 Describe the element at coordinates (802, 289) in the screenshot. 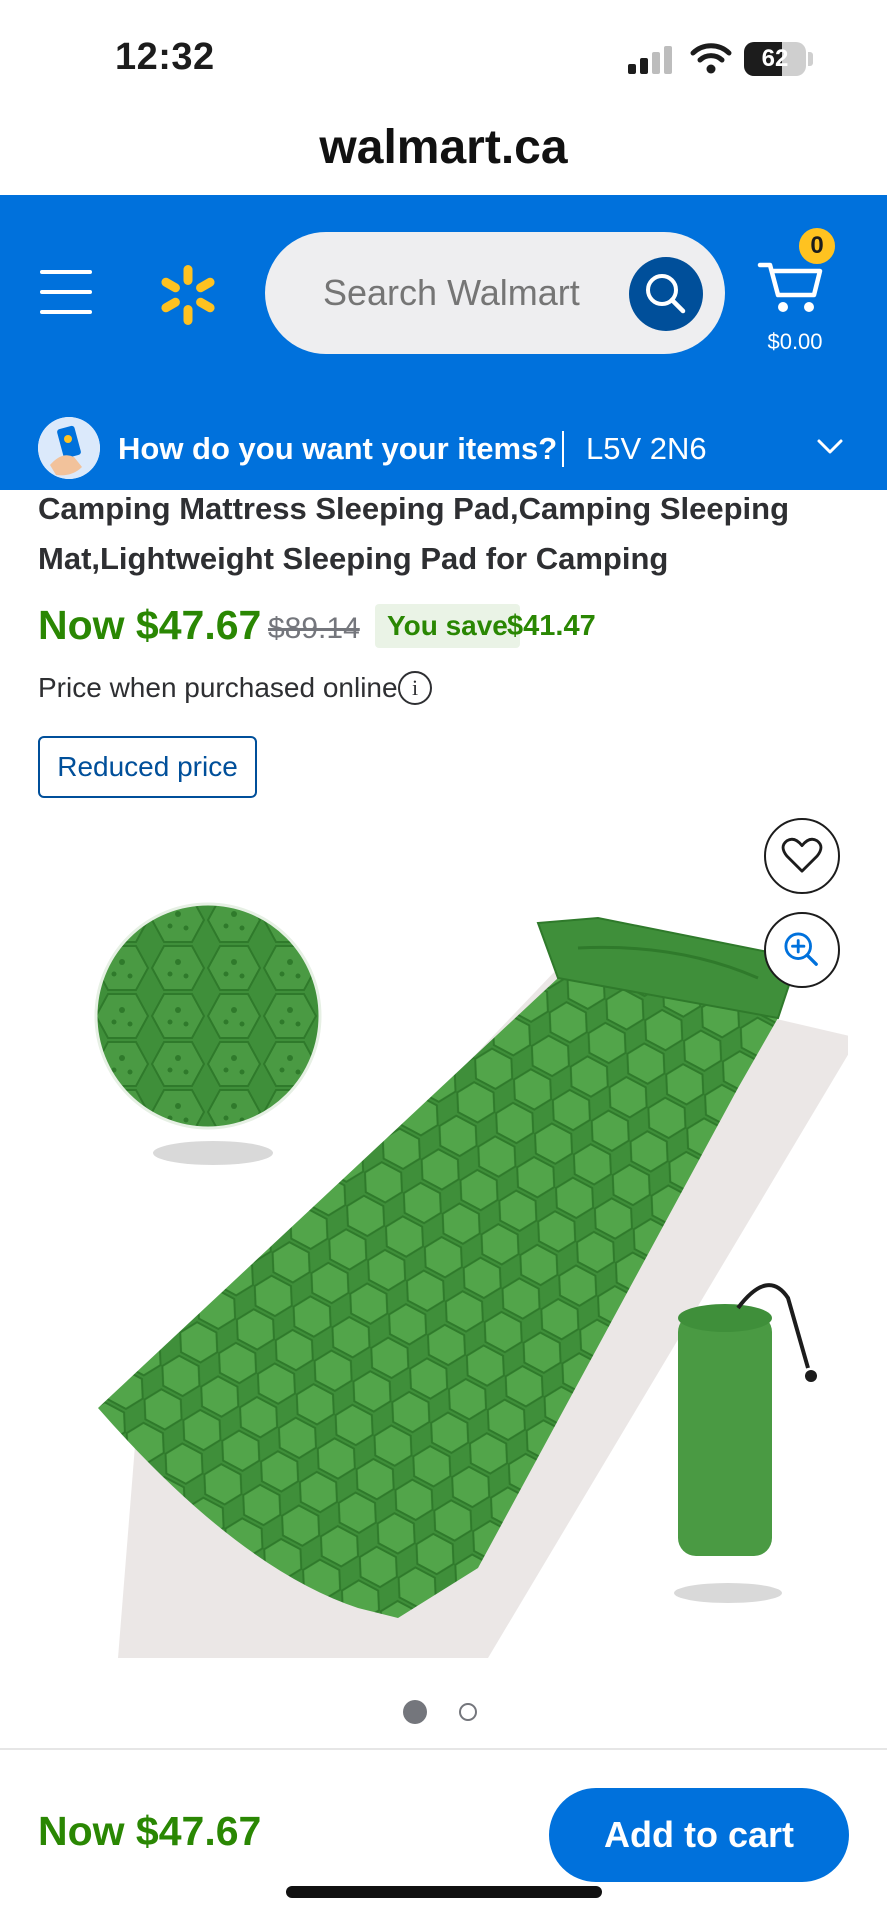

I see `cart-button: 0 $0.00` at that location.